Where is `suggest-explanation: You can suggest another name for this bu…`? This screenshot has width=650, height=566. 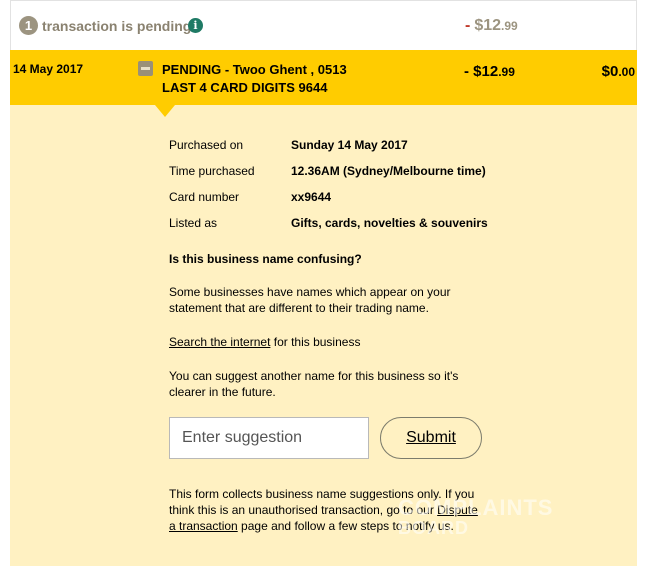 suggest-explanation: You can suggest another name for this bu… is located at coordinates (314, 384).